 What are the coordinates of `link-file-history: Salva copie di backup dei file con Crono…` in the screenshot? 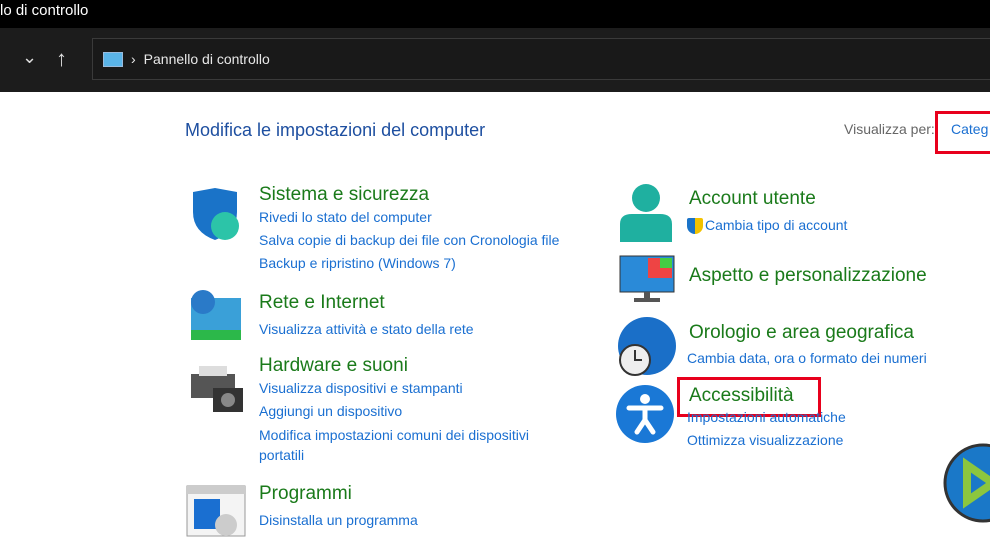 It's located at (409, 240).